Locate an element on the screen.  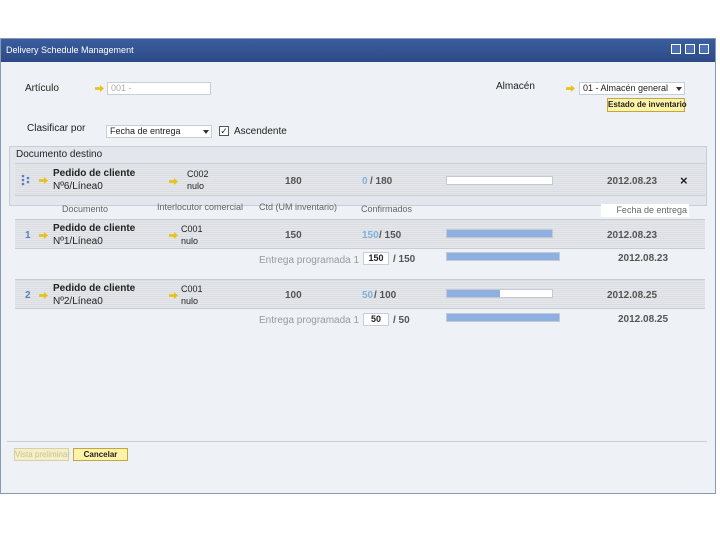
schedule-date: 2012.08.25 is located at coordinates (643, 319).